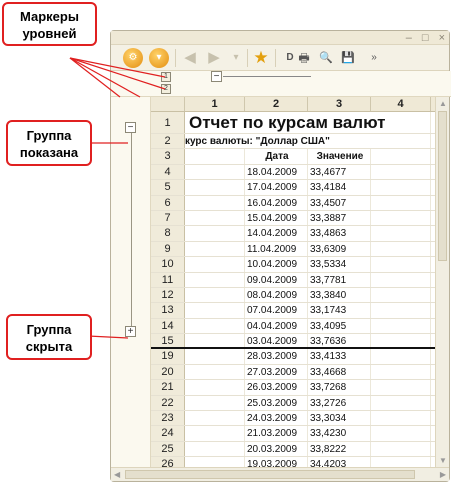 This screenshot has height=483, width=452. I want to click on table-row: 1 Отчет по курсам валют, so click(293, 123).